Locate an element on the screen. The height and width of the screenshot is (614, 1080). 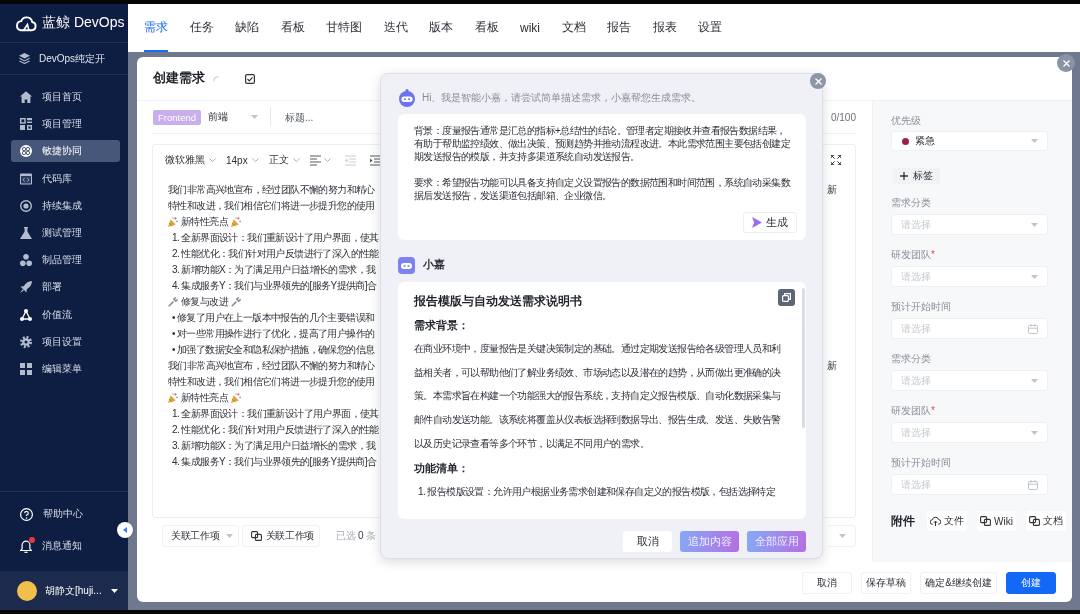
attachment-button: 文件 is located at coordinates (947, 521).